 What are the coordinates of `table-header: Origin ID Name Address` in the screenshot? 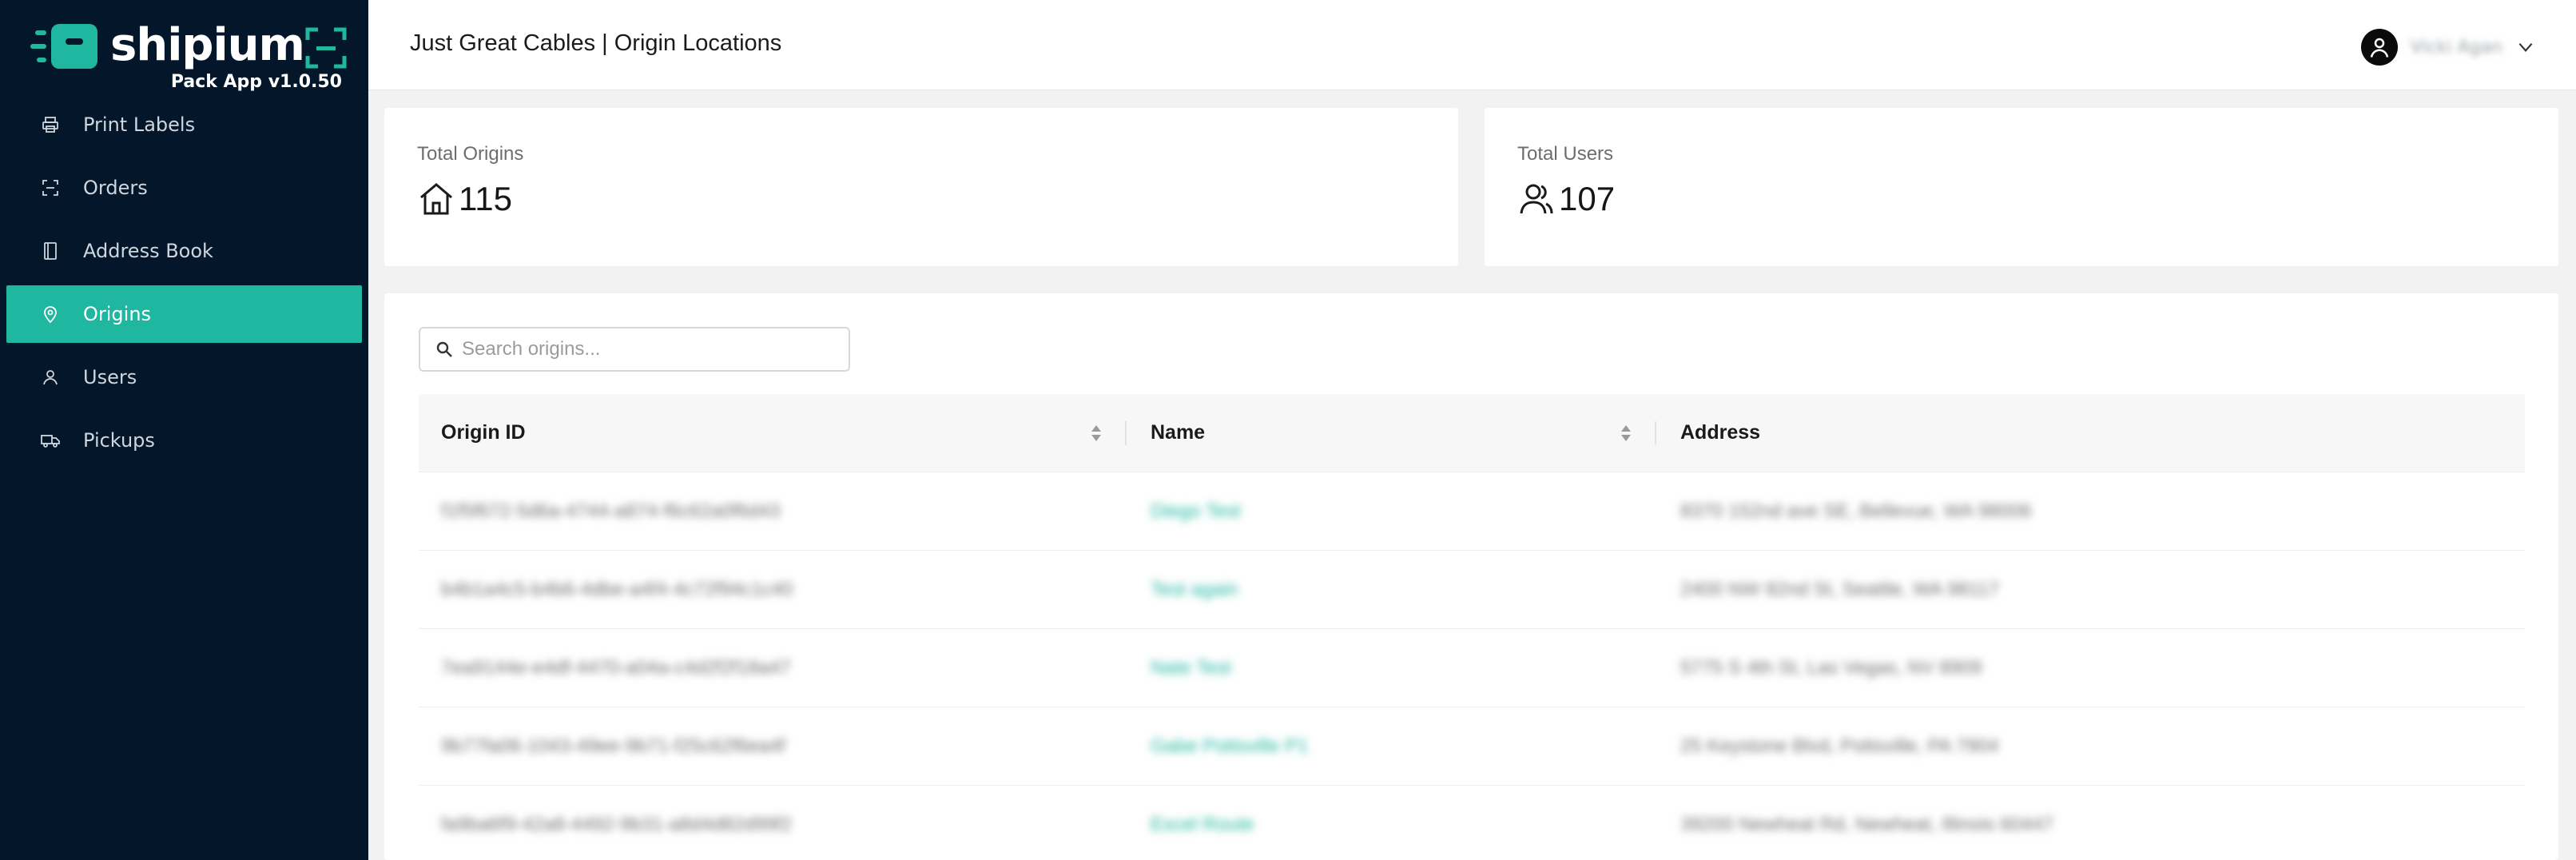 It's located at (1472, 433).